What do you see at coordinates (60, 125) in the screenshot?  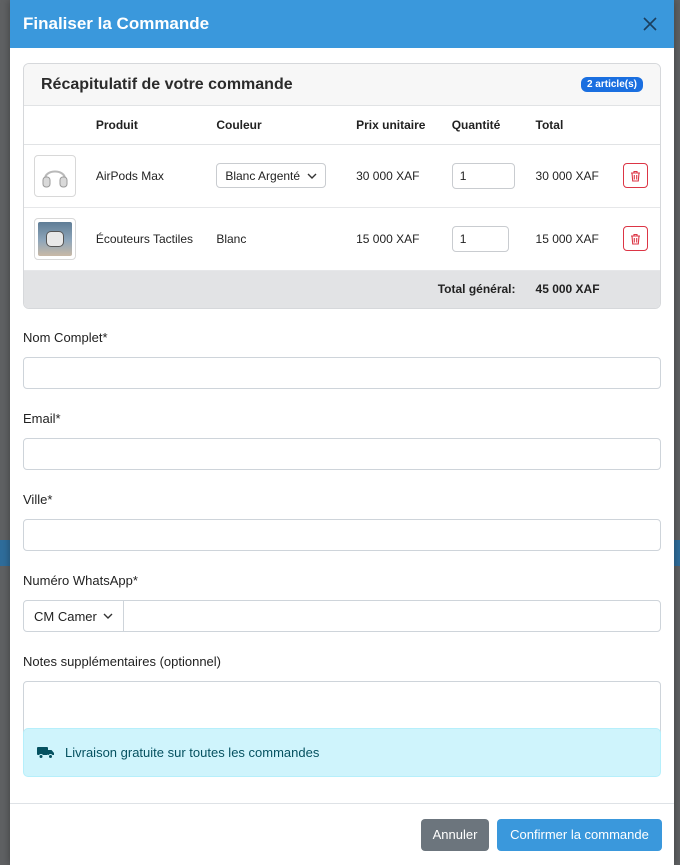 I see `column-header-image` at bounding box center [60, 125].